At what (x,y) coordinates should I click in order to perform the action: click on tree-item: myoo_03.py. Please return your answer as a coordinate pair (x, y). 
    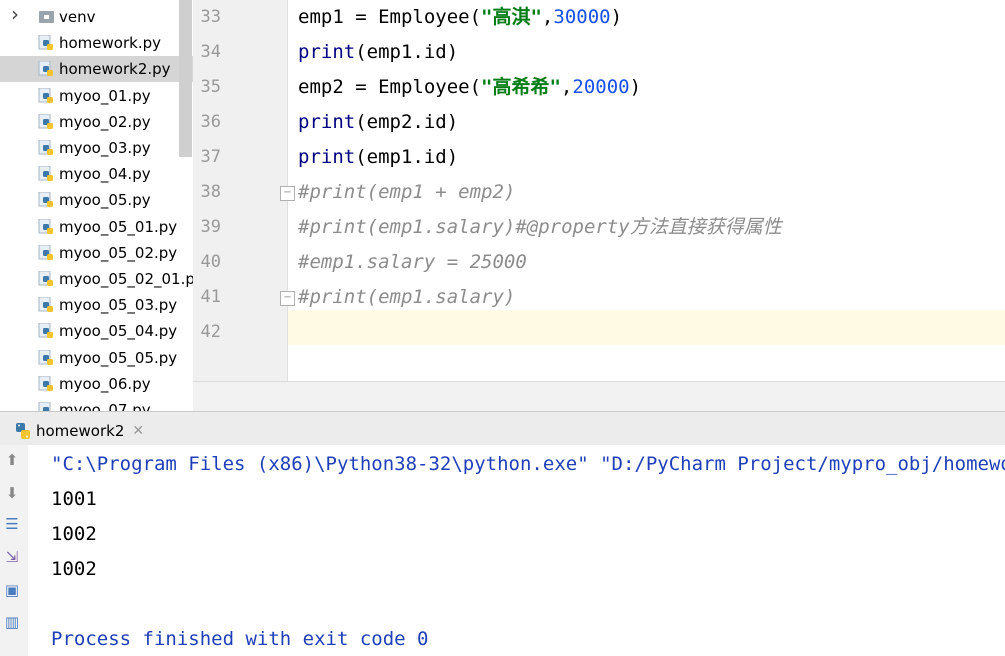
    Looking at the image, I should click on (96, 148).